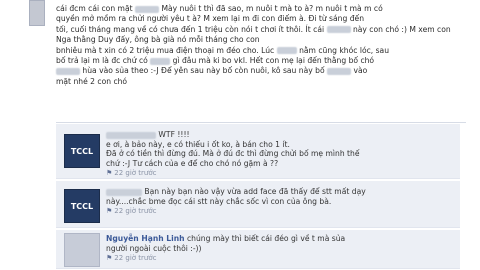 This screenshot has width=480, height=270. What do you see at coordinates (82, 250) in the screenshot?
I see `commenter-avatar` at bounding box center [82, 250].